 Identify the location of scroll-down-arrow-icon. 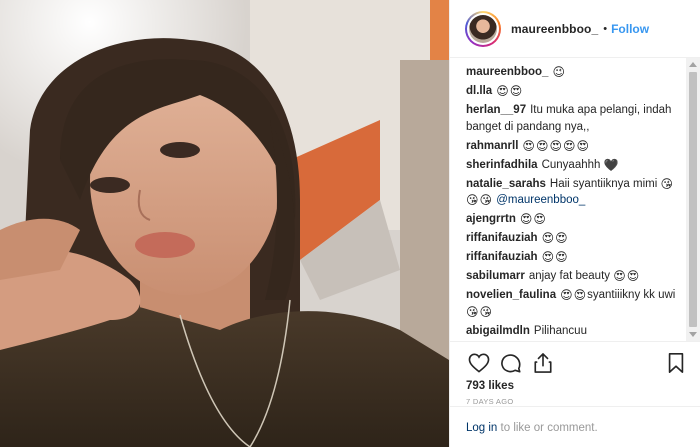
(693, 334).